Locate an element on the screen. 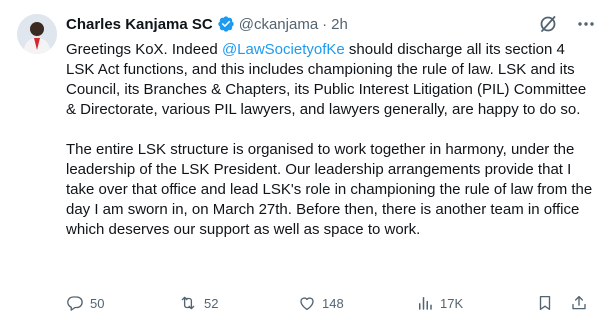  grok-slash-icon is located at coordinates (548, 24).